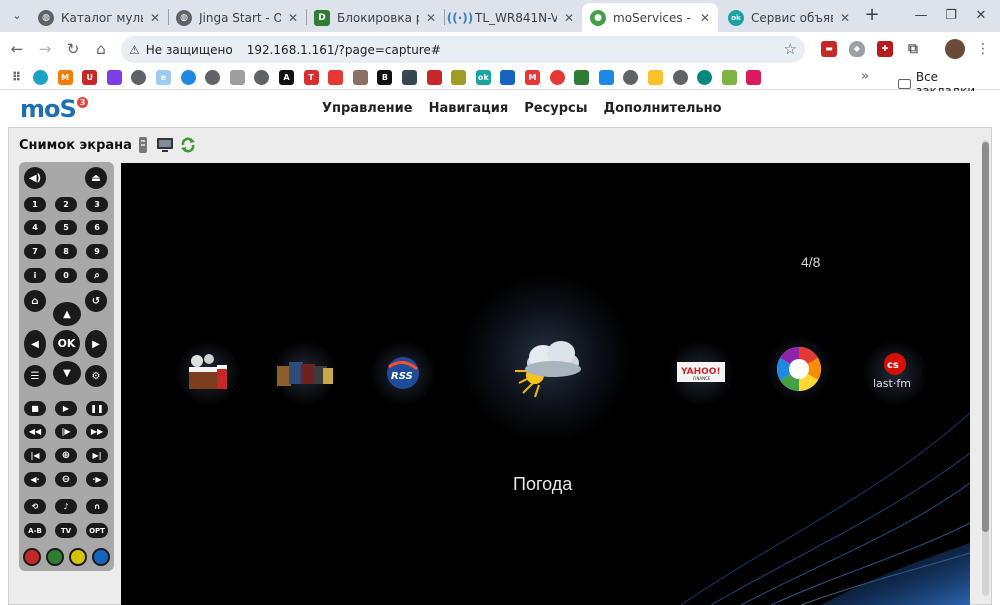 The height and width of the screenshot is (605, 1000). Describe the element at coordinates (557, 77) in the screenshot. I see `bookmark-o-red-icon` at that location.